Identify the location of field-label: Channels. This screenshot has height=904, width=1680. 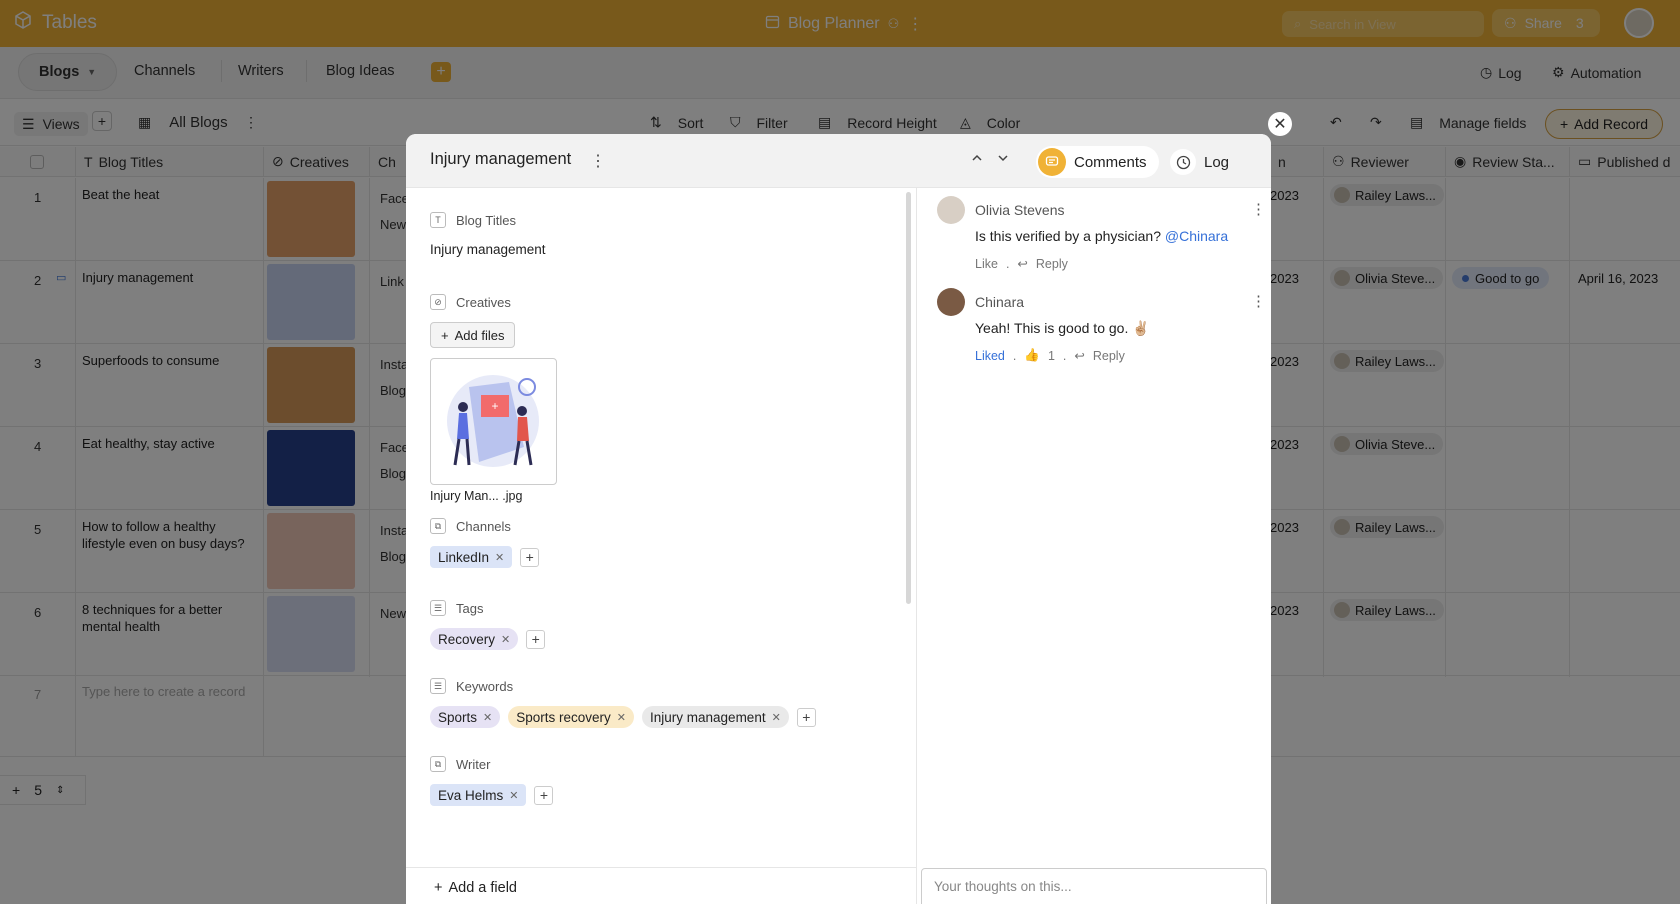
(483, 526).